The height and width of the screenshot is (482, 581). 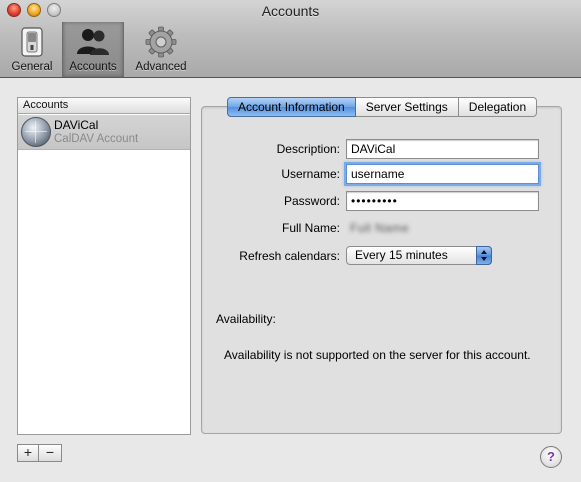 I want to click on account-name: DAViCal, so click(x=76, y=125).